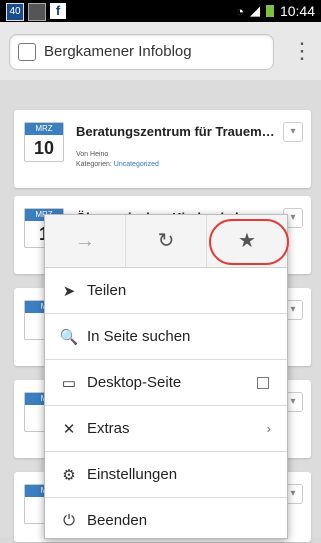 The image size is (321, 543). Describe the element at coordinates (166, 291) in the screenshot. I see `menu-item-share: ➤ Teilen` at that location.